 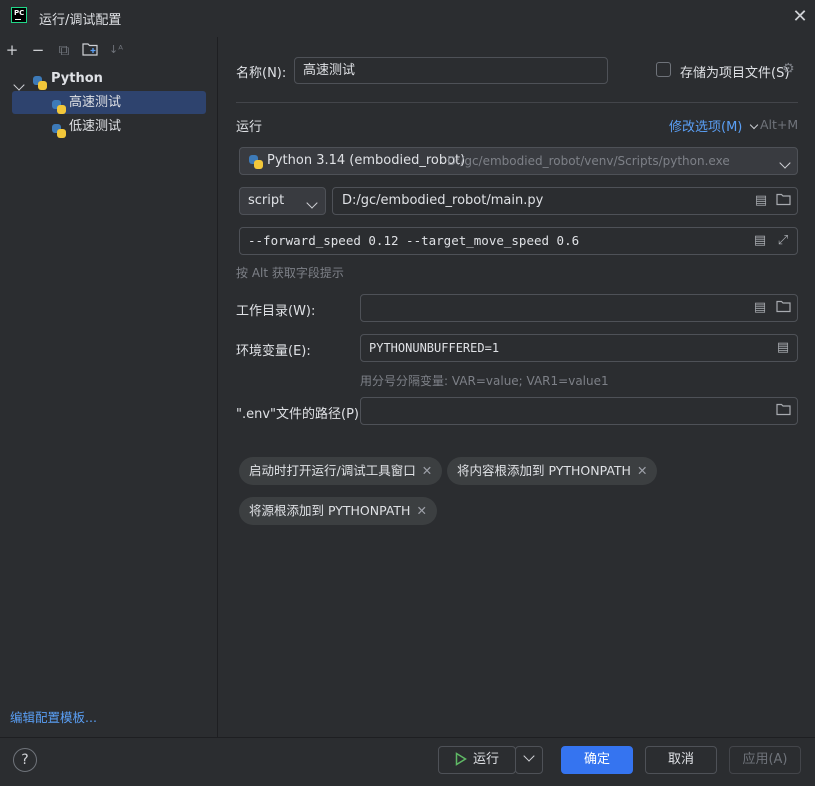 I want to click on sort-icon: ↓ᴬ, so click(x=116, y=50).